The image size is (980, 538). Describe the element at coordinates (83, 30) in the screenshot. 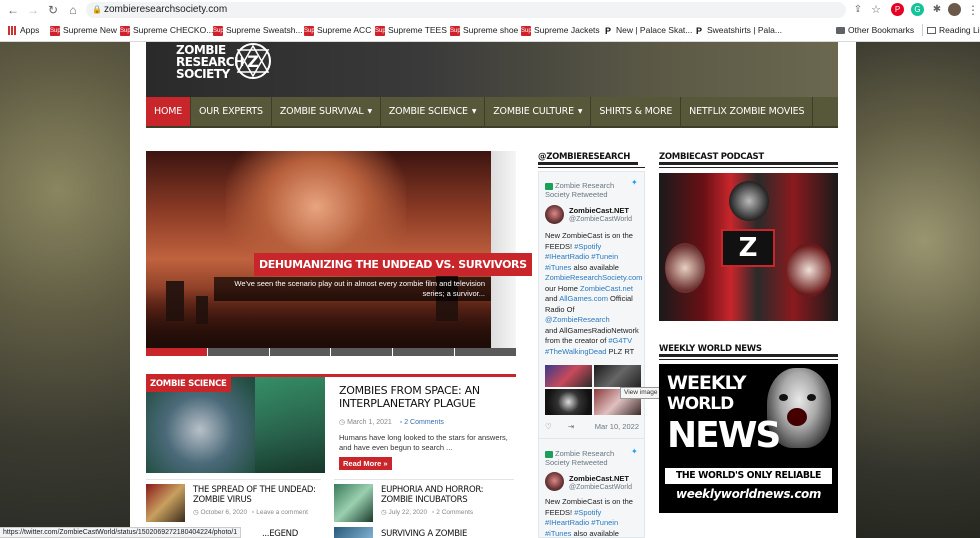

I see `bookmark-item: Sup Supreme New` at that location.